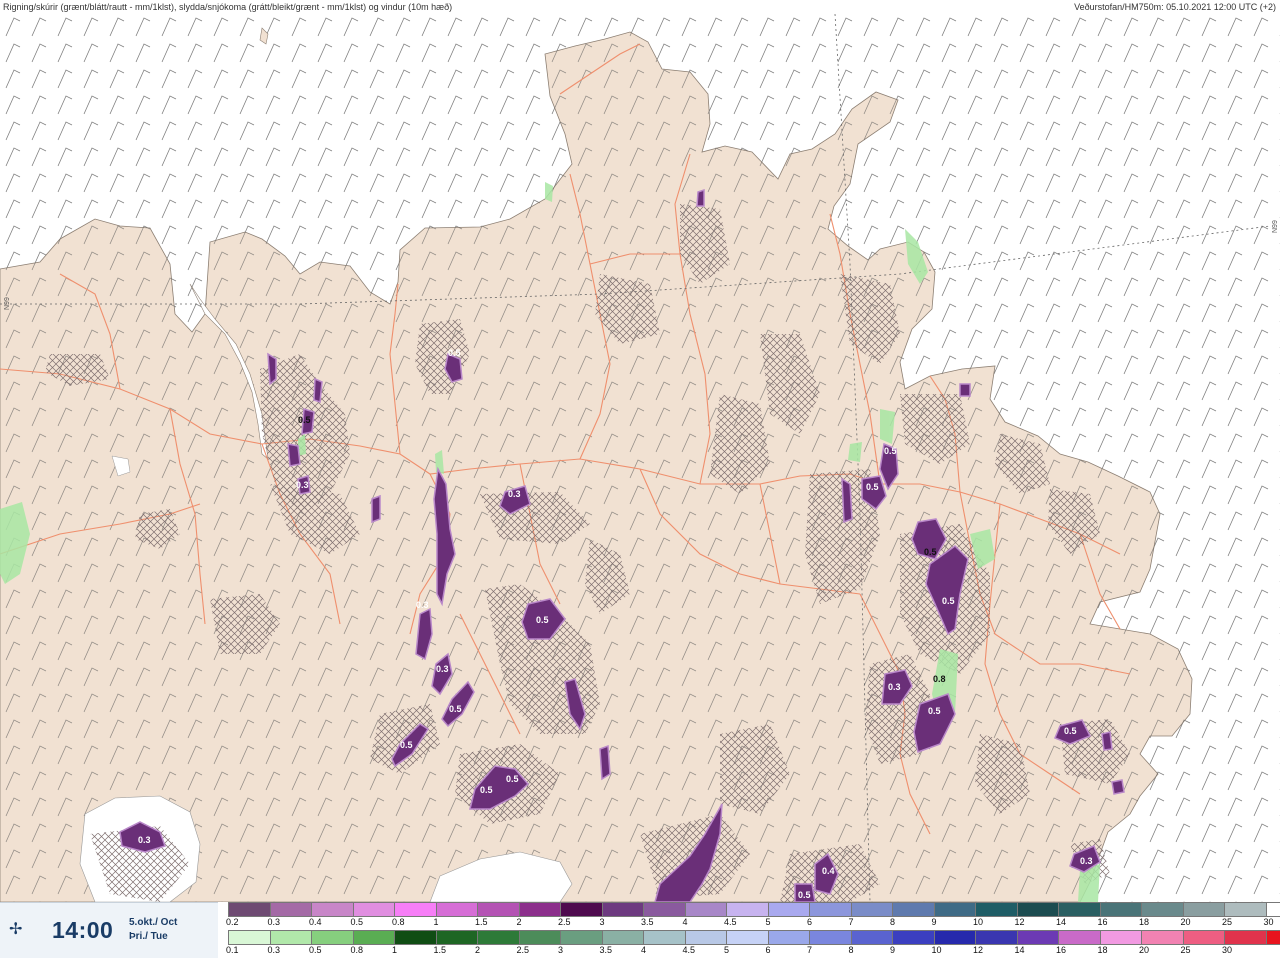 The height and width of the screenshot is (958, 1280). What do you see at coordinates (1061, 922) in the screenshot?
I see `snow-scale-label: 14` at bounding box center [1061, 922].